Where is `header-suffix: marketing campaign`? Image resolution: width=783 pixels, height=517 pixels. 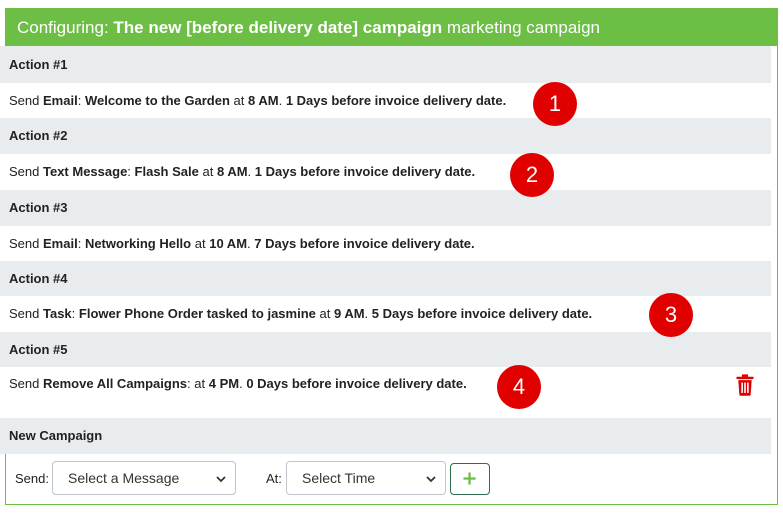
header-suffix: marketing campaign is located at coordinates (523, 27).